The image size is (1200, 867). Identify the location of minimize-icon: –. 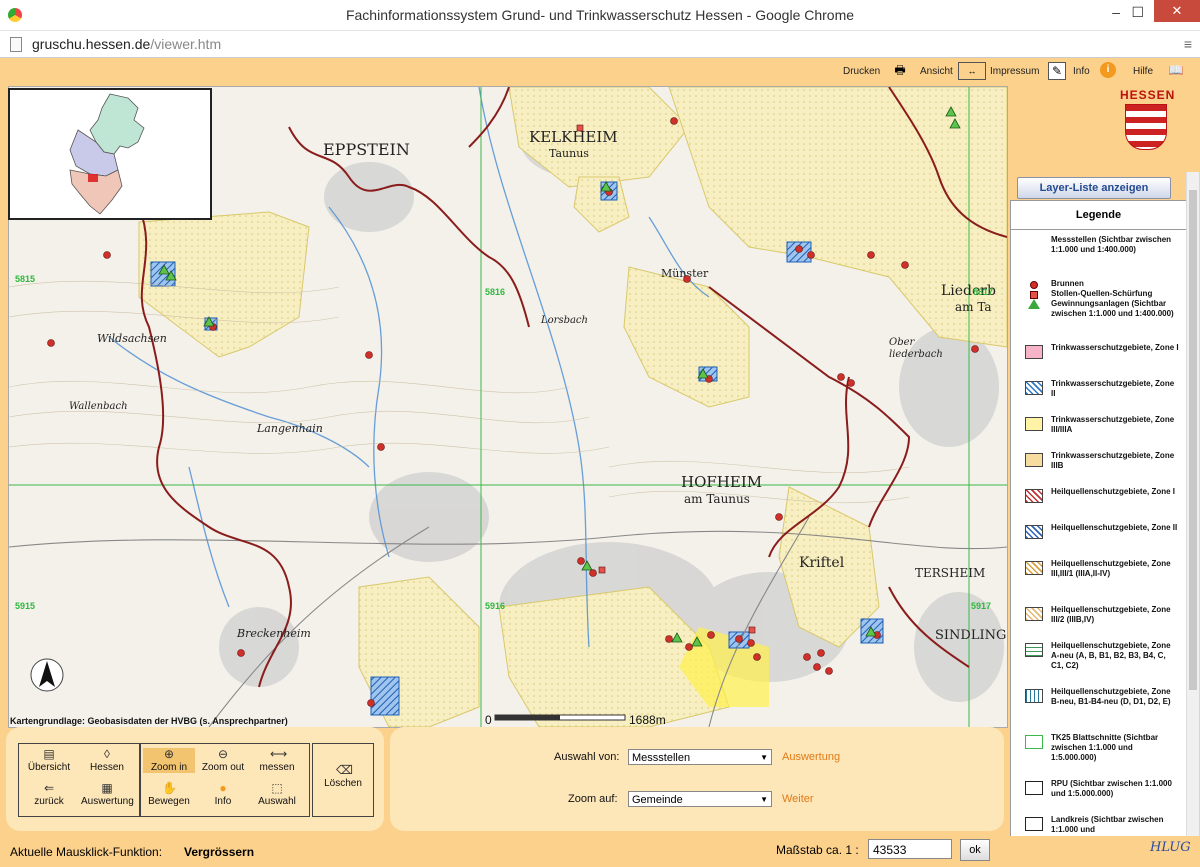
(1116, 12).